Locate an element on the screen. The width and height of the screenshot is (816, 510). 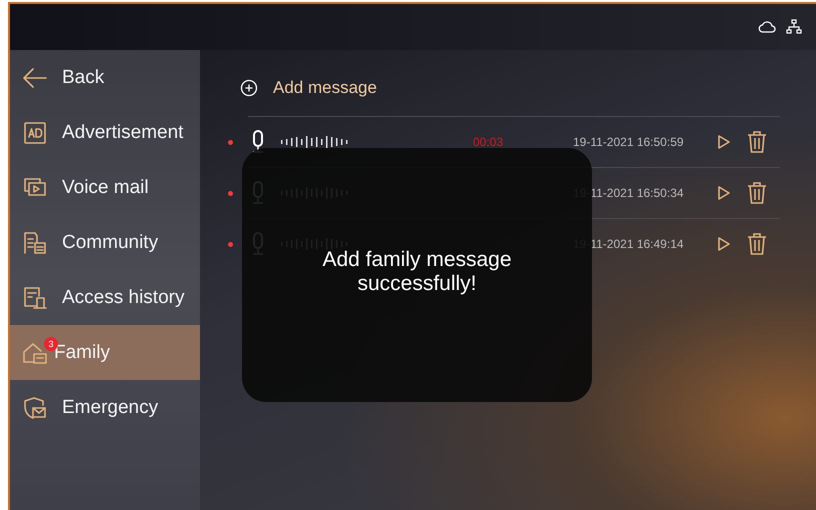
add-message-button: Add message is located at coordinates (308, 88).